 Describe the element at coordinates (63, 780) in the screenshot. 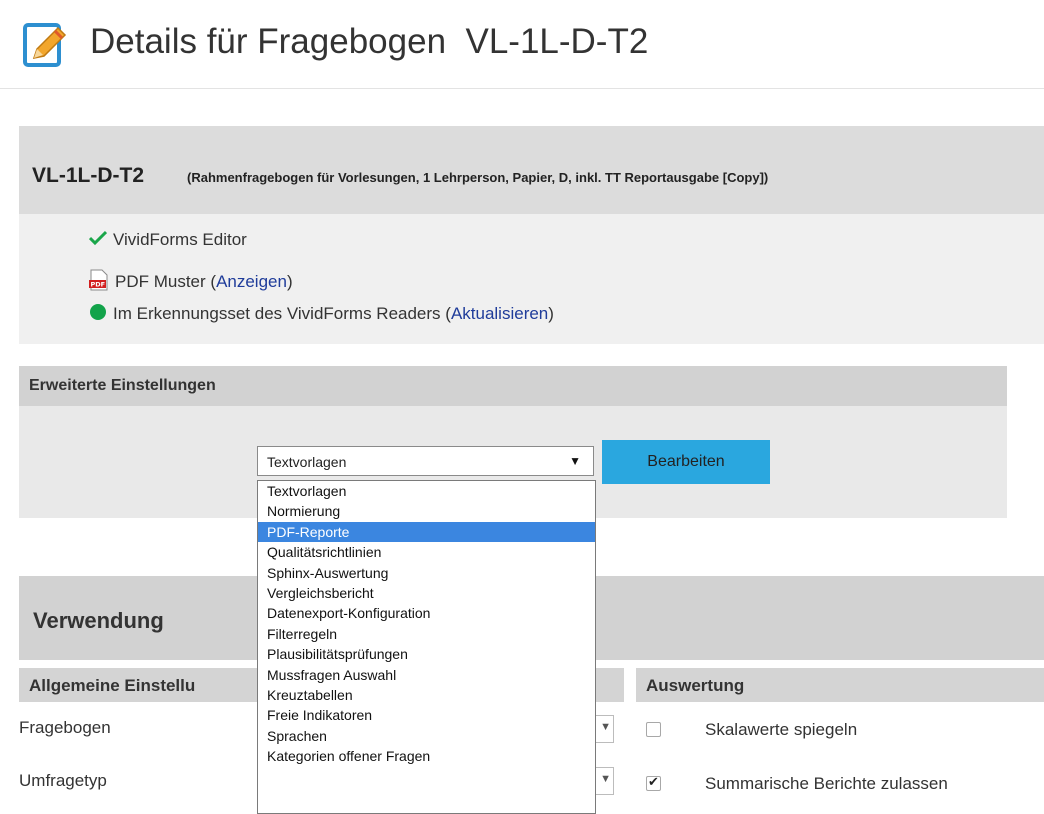

I see `survey-type-field-label: Umfragetyp` at that location.